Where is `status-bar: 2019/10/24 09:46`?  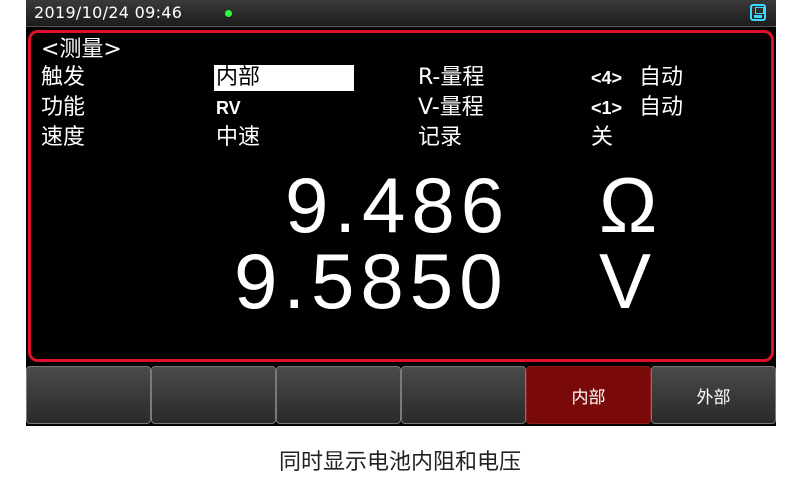 status-bar: 2019/10/24 09:46 is located at coordinates (401, 13).